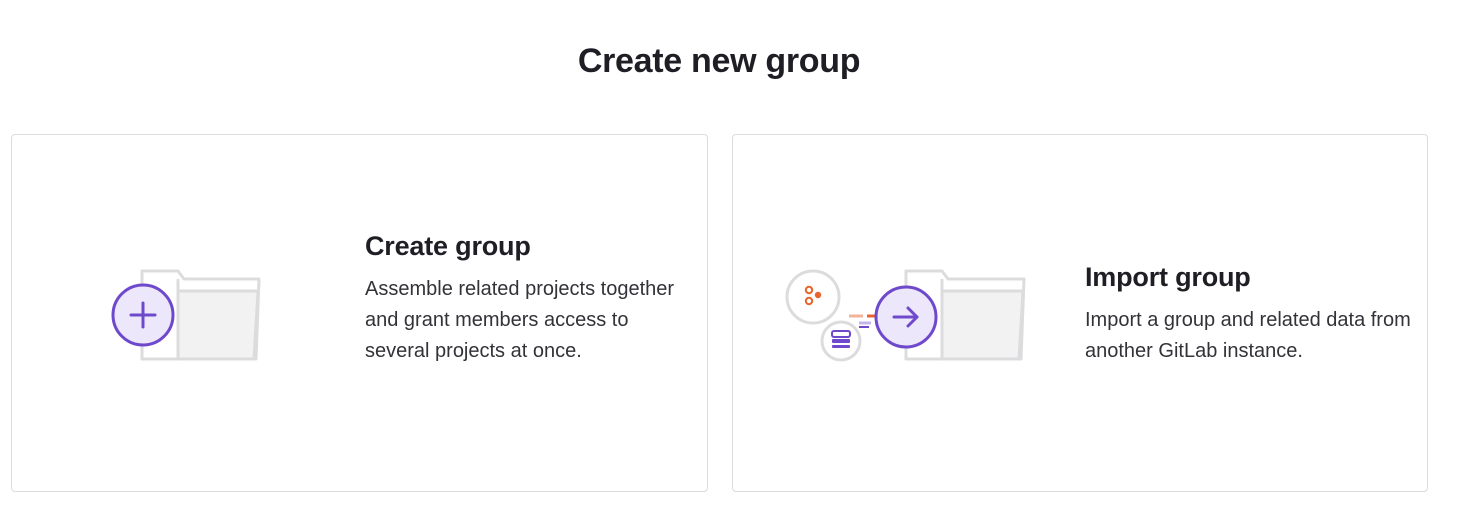  Describe the element at coordinates (193, 317) in the screenshot. I see `folder-plus-icon` at that location.